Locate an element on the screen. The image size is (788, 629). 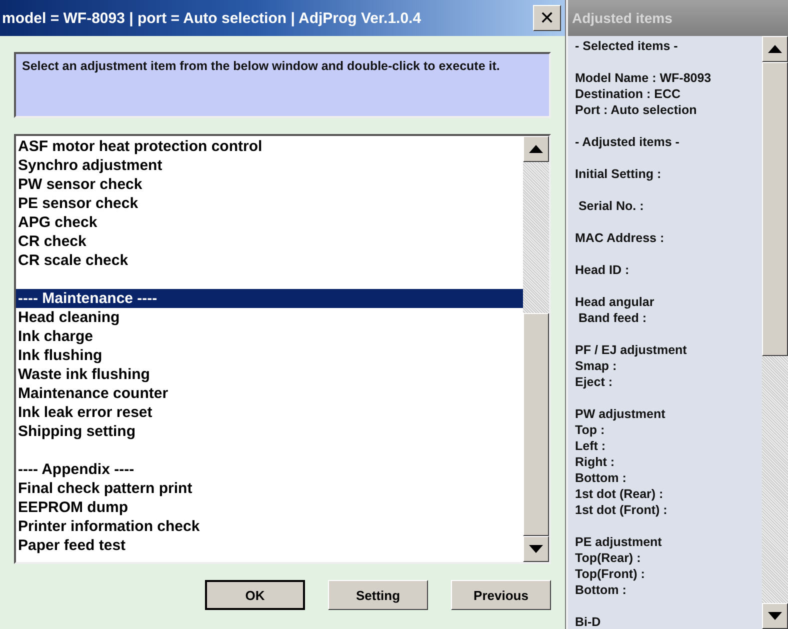
info-line: Destination : ECC is located at coordinates (628, 94).